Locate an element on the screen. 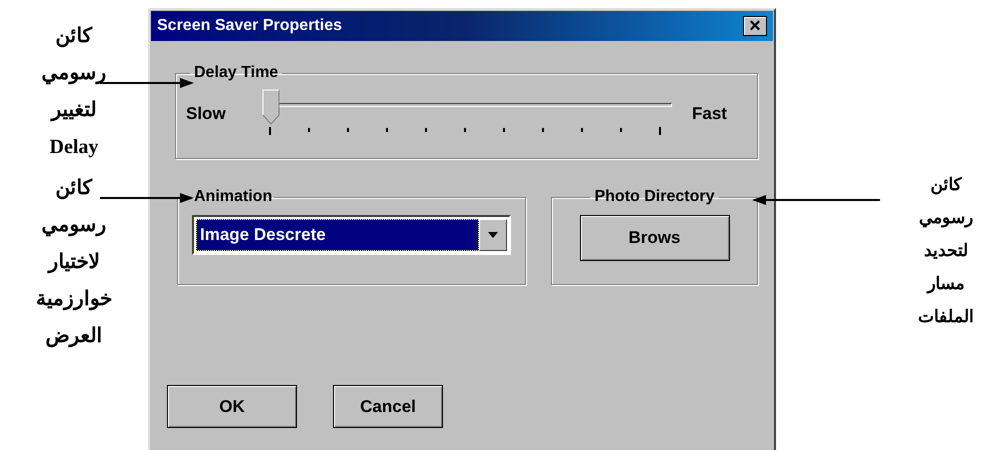 The image size is (998, 450). group-label: Delay Time is located at coordinates (236, 73).